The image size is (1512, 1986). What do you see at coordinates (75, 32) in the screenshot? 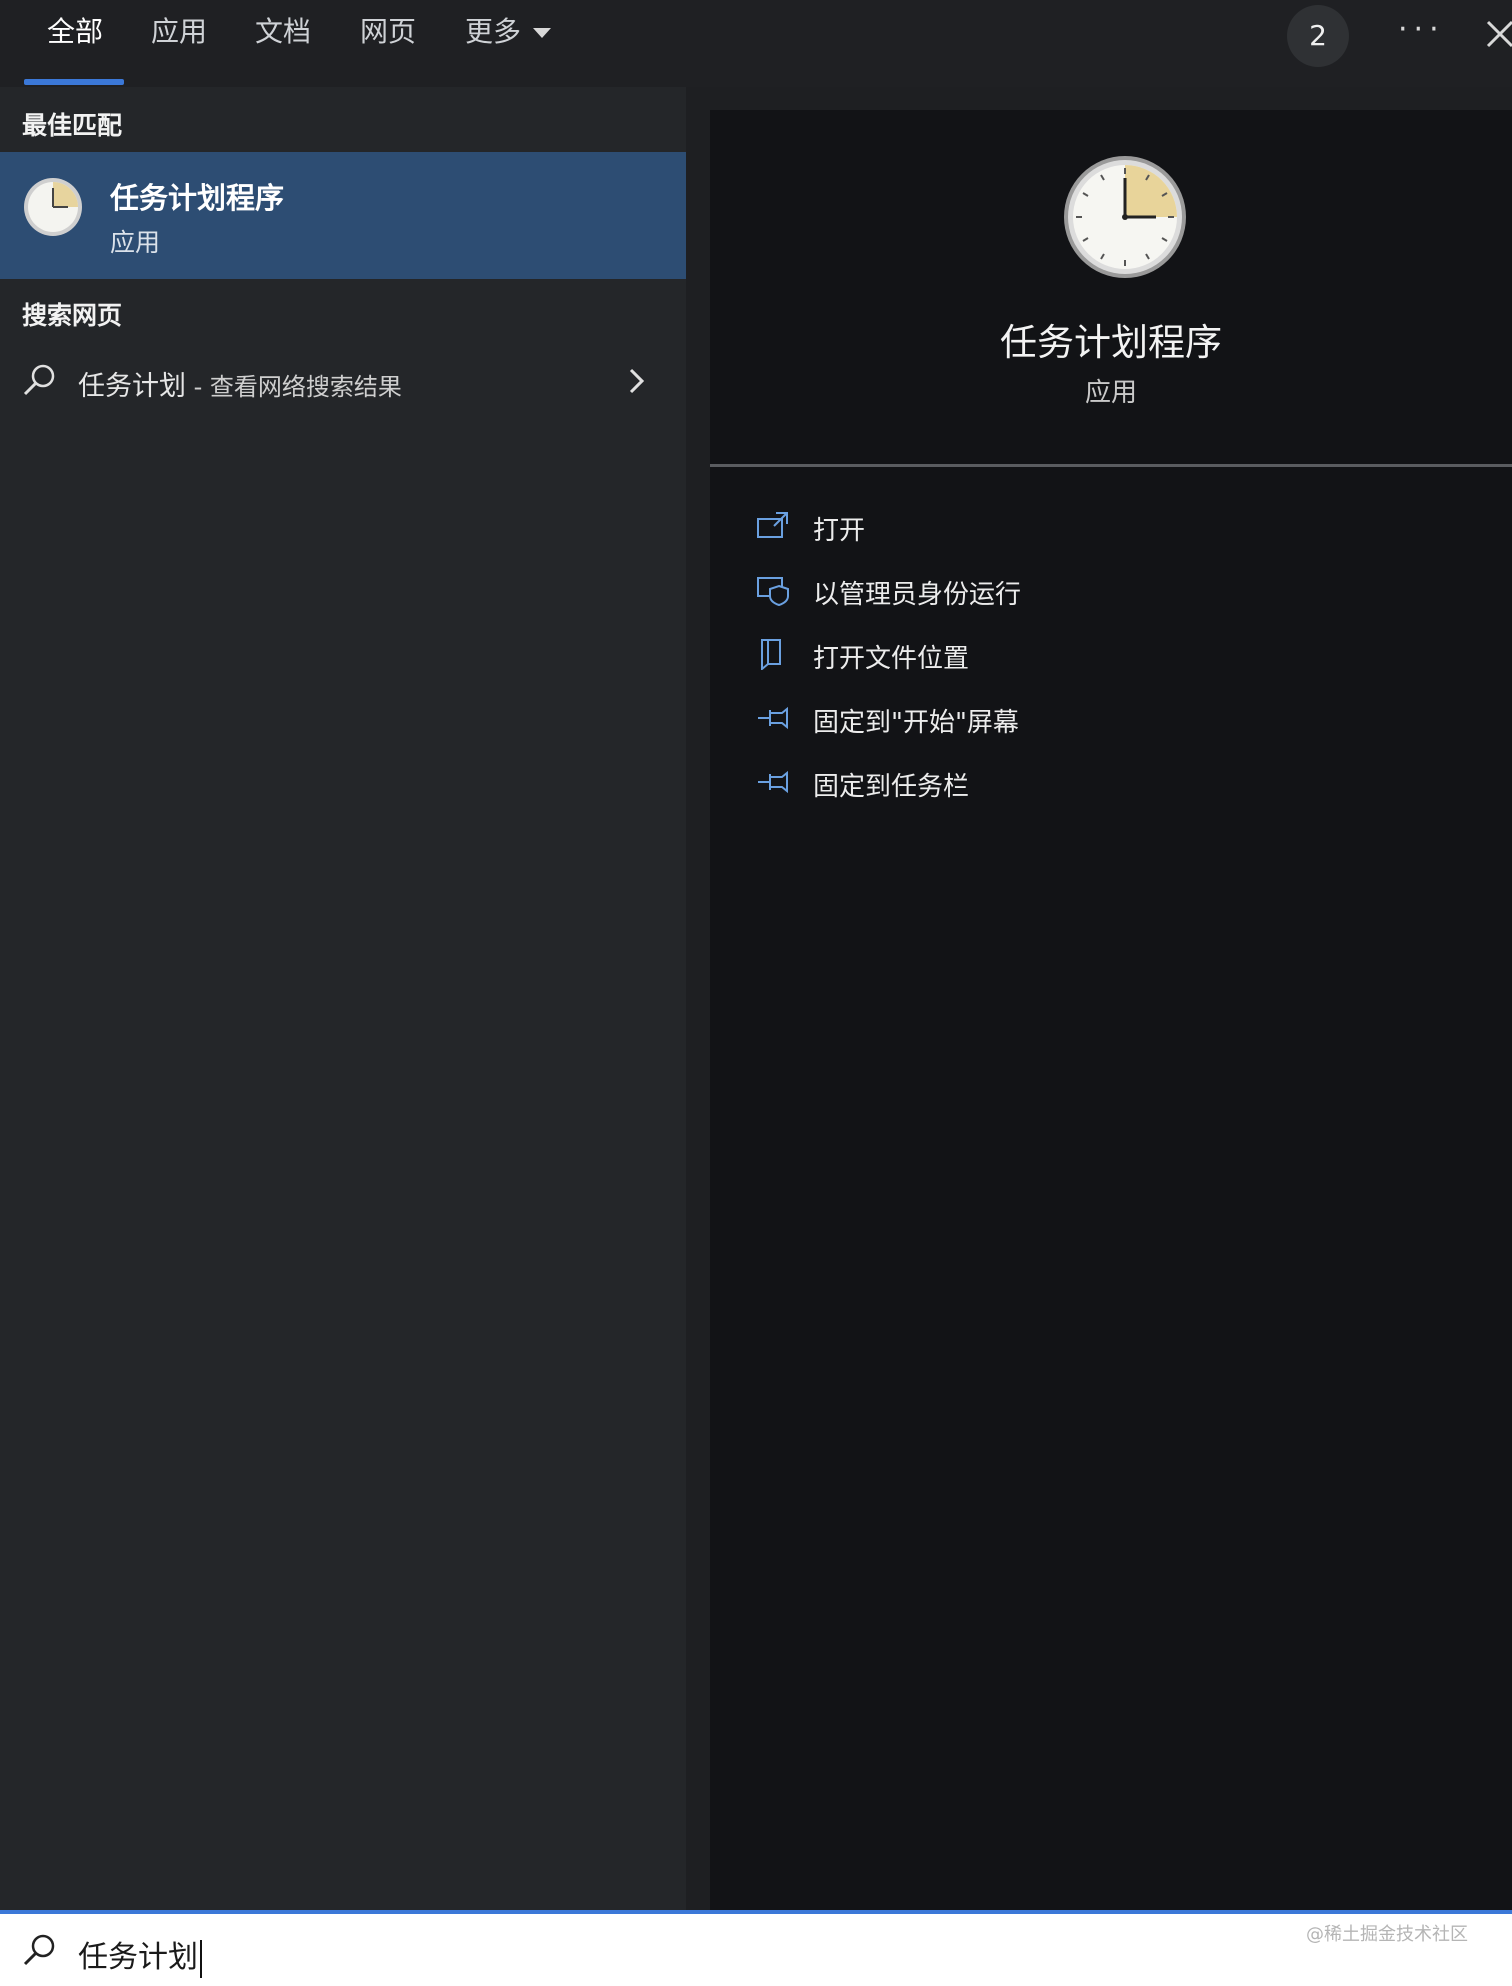
I see `tab-all: 全部` at bounding box center [75, 32].